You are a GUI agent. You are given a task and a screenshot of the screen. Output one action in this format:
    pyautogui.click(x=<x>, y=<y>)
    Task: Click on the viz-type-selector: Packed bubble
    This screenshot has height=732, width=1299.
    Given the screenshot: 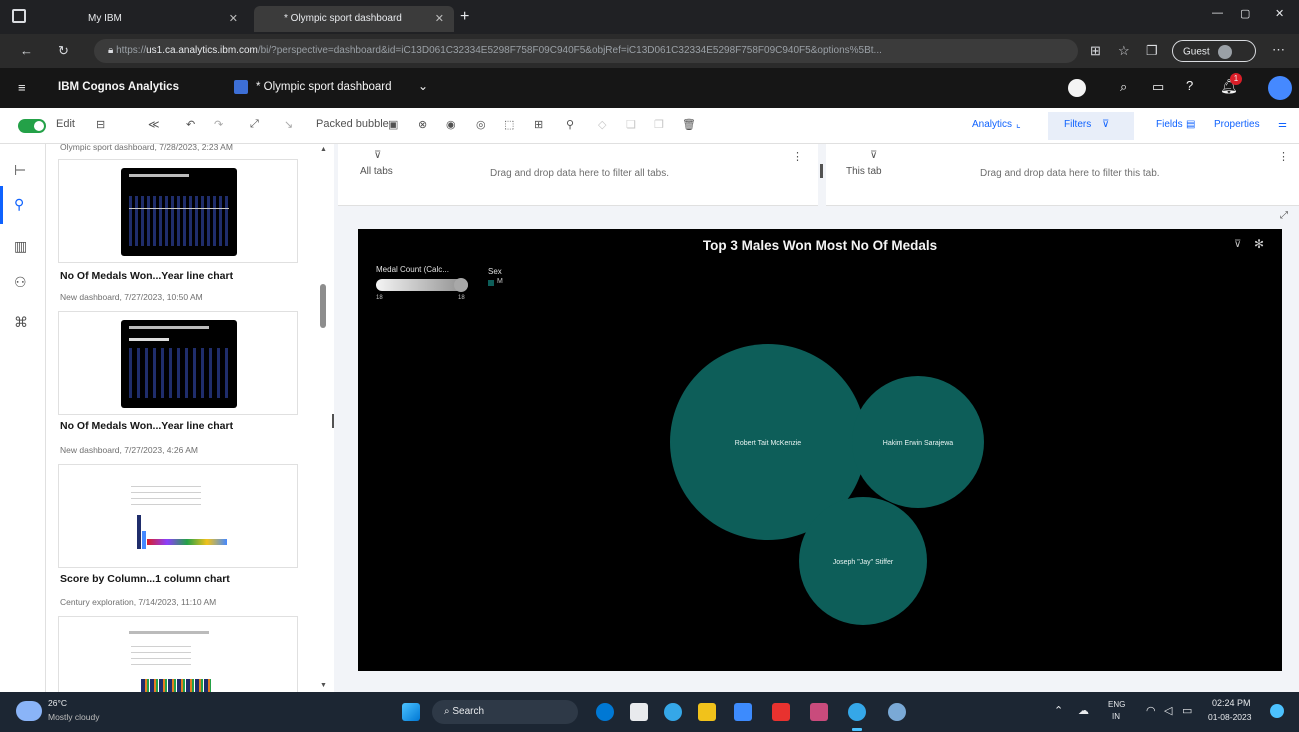 What is the action you would take?
    pyautogui.click(x=352, y=124)
    